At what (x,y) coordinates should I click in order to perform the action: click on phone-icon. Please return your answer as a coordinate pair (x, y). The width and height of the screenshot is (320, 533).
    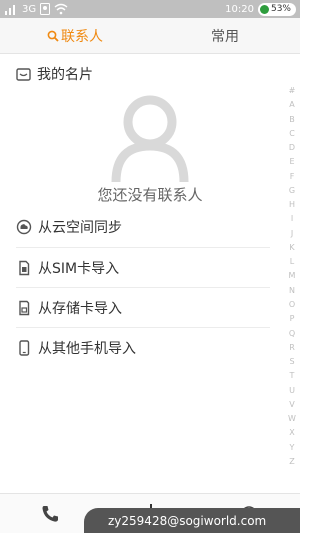
    Looking at the image, I should click on (24, 347).